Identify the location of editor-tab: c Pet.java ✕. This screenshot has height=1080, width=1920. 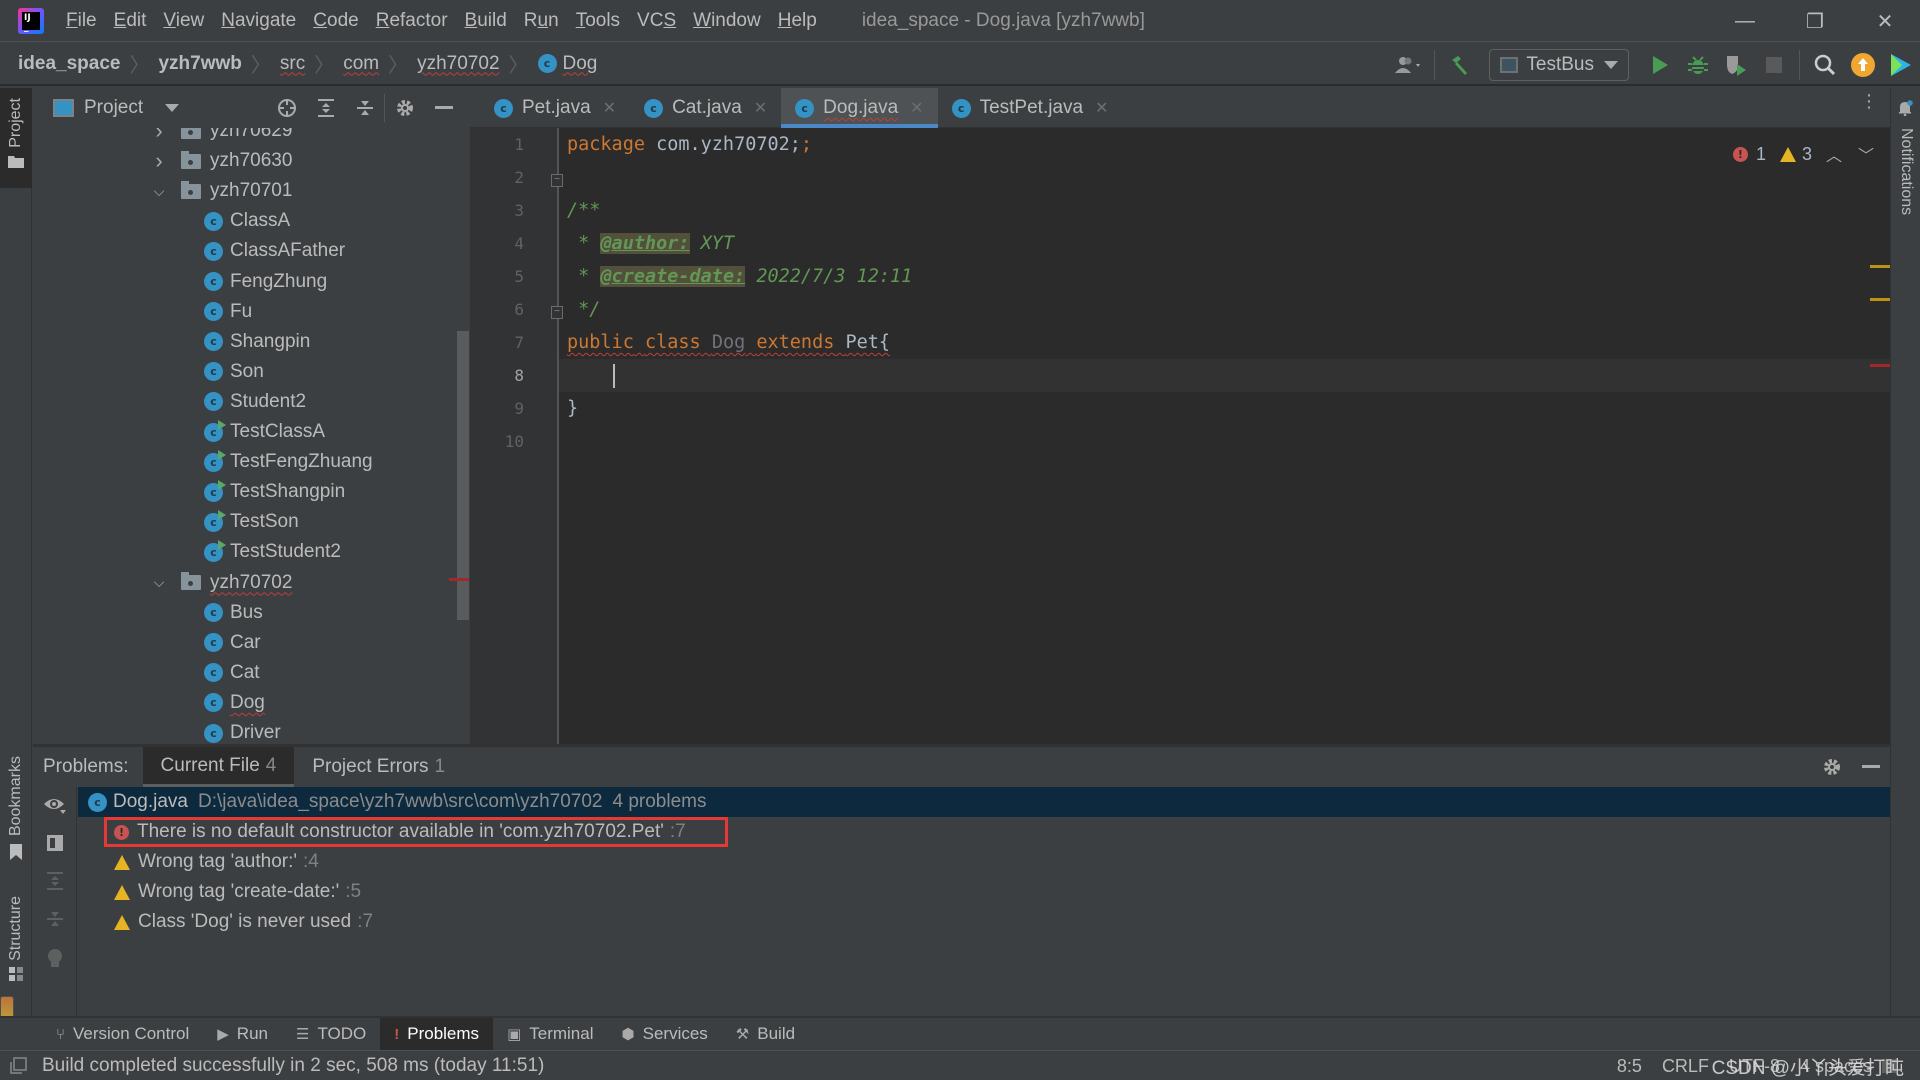
(555, 108).